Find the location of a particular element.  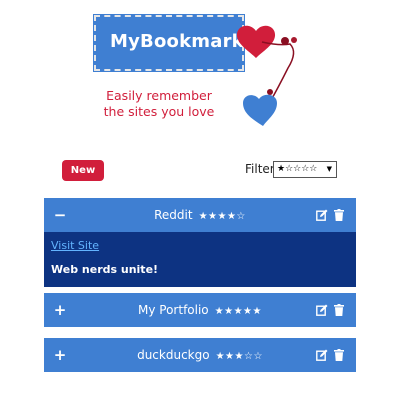

bookmark-header: + My Portfolio ★★★★★ is located at coordinates (200, 310).